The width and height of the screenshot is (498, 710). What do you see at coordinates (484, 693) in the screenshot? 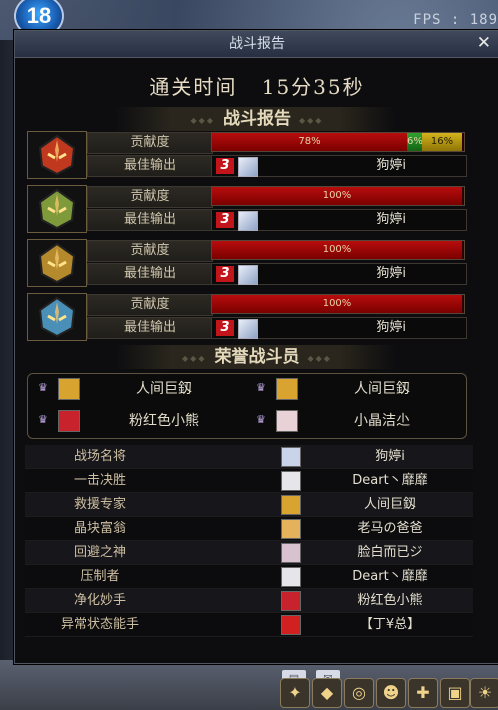
I see `skill-slot-icon: ☀` at bounding box center [484, 693].